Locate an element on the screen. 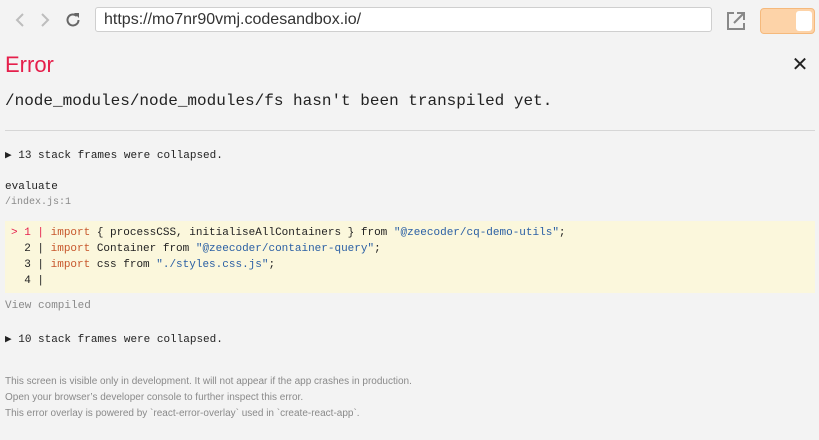 The image size is (819, 440). reload-icon is located at coordinates (73, 20).